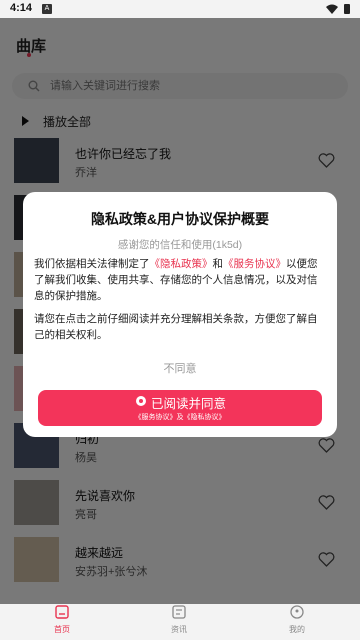  I want to click on bottom-tab-bar: 首页 资讯 我的, so click(180, 622).